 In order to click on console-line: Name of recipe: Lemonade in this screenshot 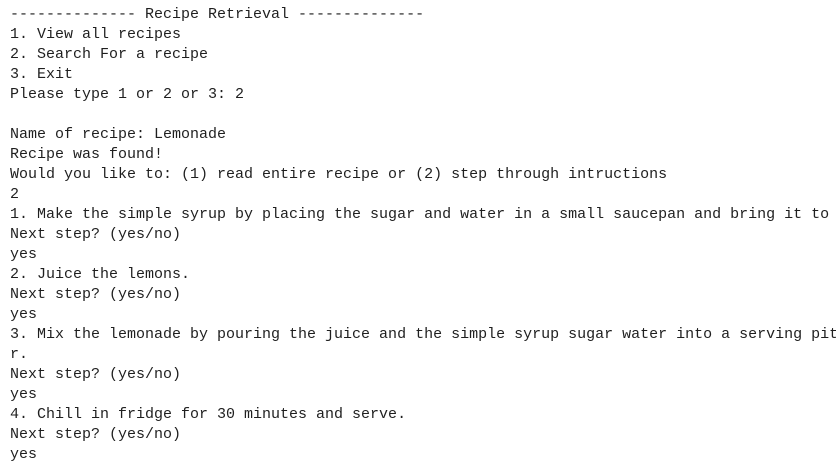, I will do `click(118, 134)`.